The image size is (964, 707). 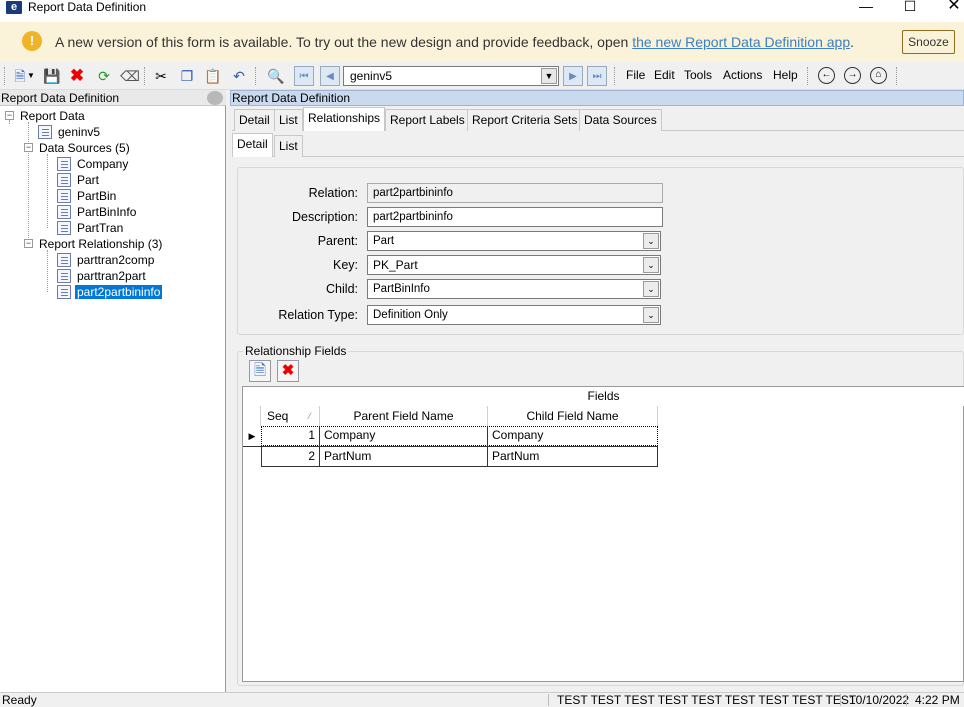 What do you see at coordinates (344, 119) in the screenshot?
I see `tab-relationships: Relationships` at bounding box center [344, 119].